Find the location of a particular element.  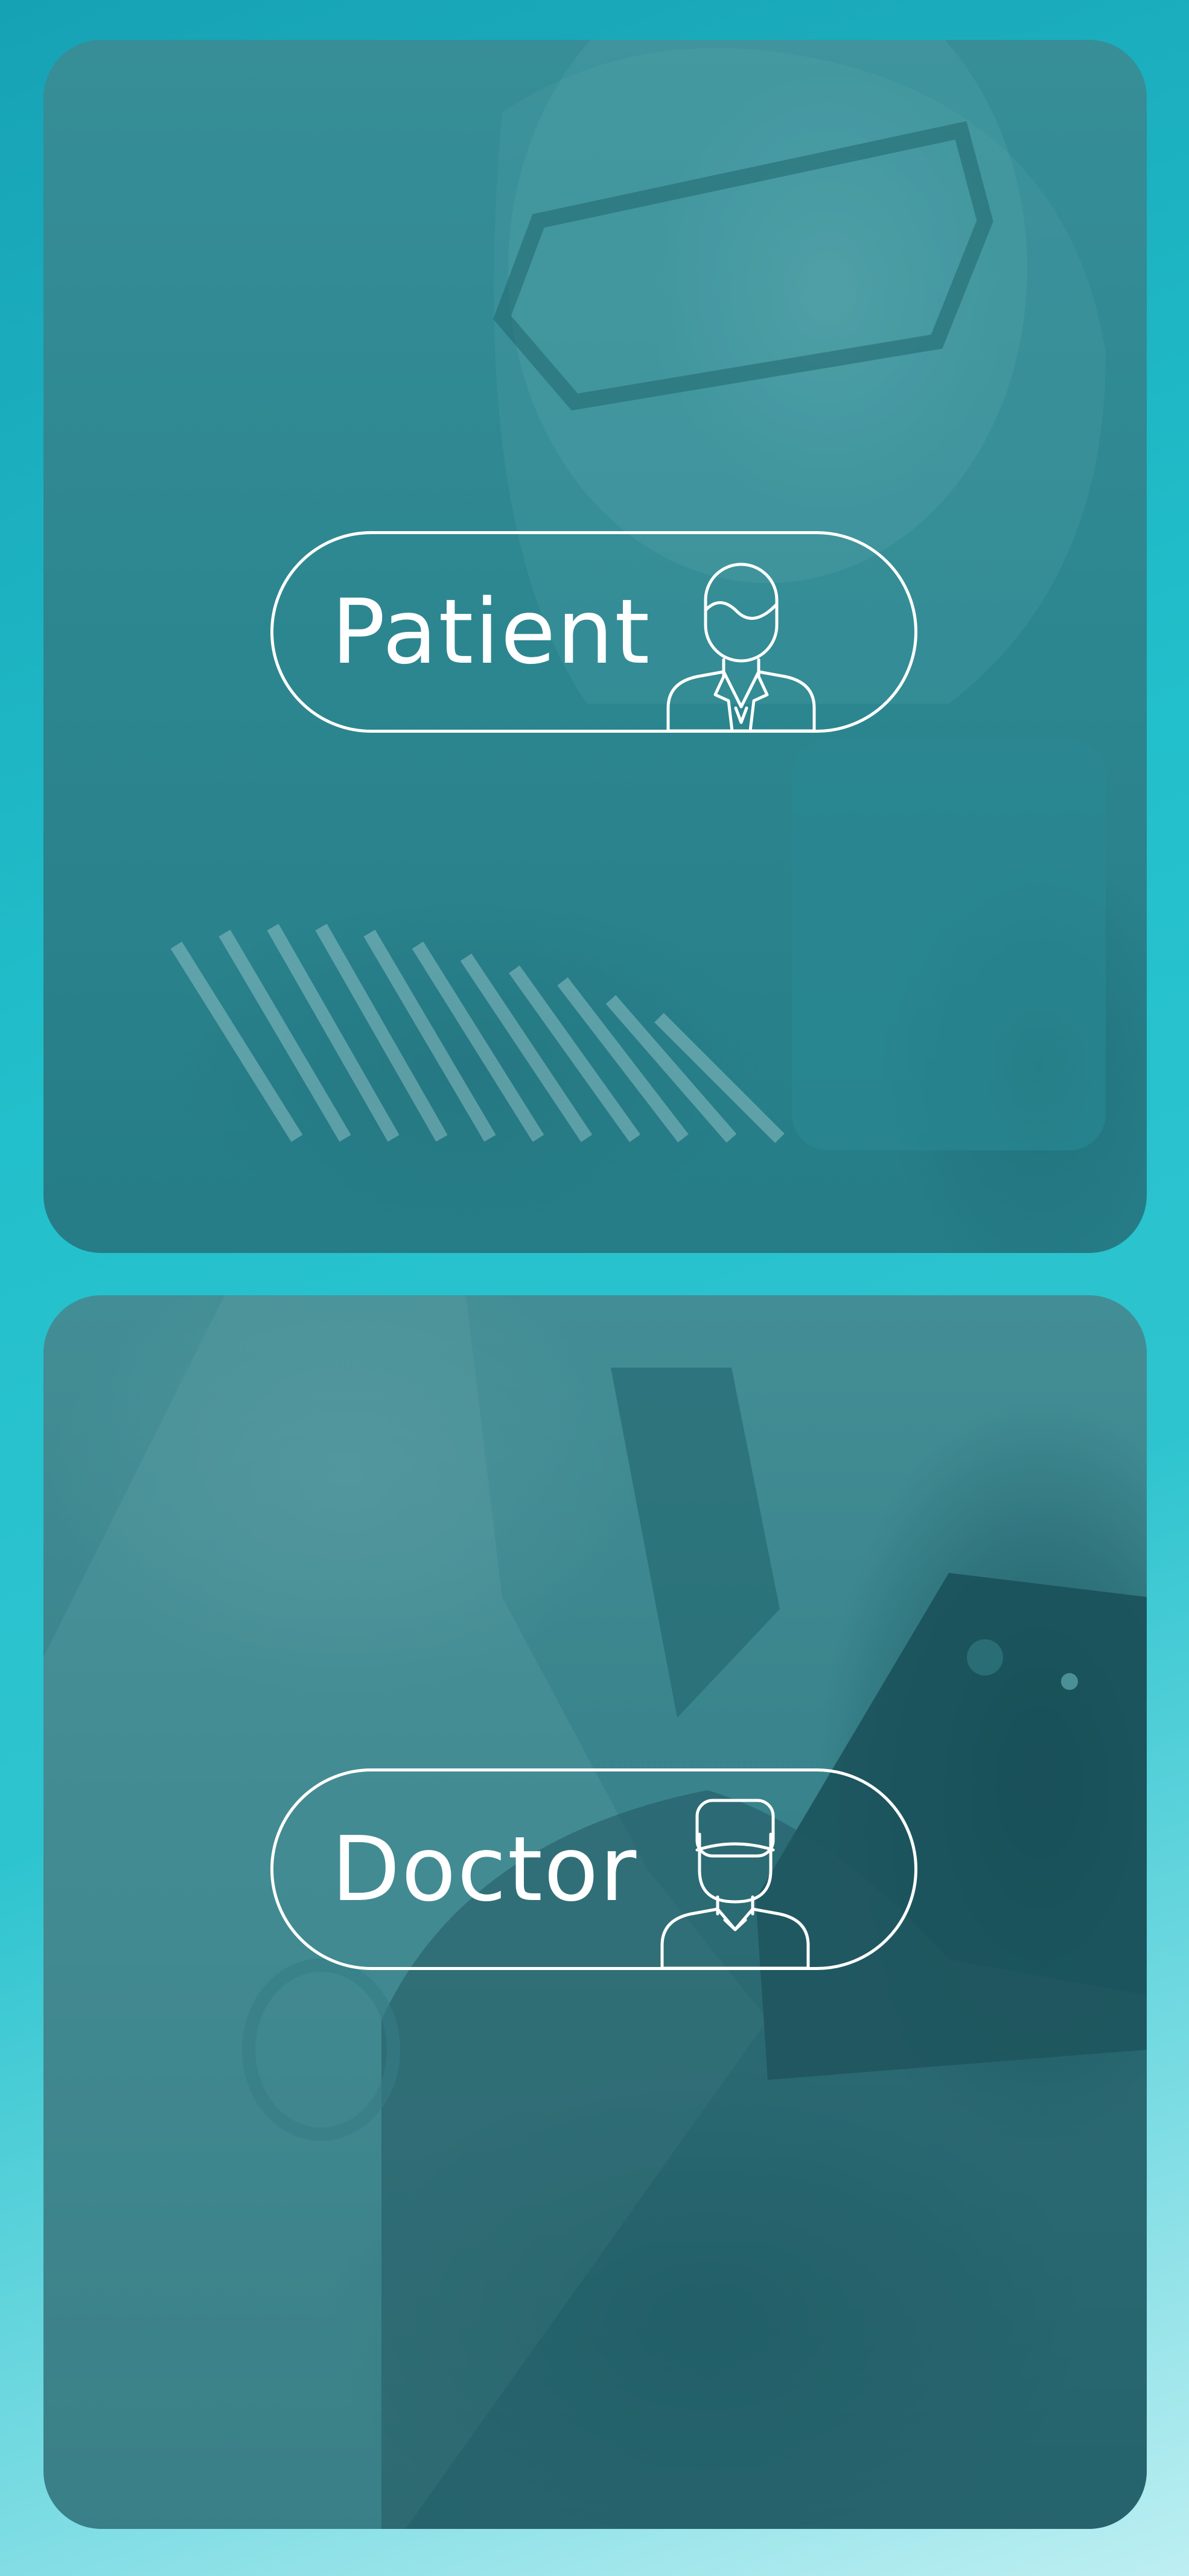

patient-icon is located at coordinates (741, 648).